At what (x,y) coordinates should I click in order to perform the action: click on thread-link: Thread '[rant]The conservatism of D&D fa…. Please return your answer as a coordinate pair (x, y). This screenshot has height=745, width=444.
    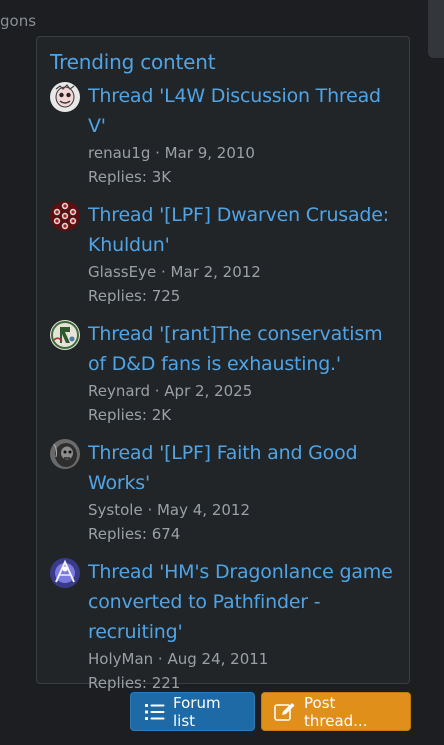
    Looking at the image, I should click on (242, 349).